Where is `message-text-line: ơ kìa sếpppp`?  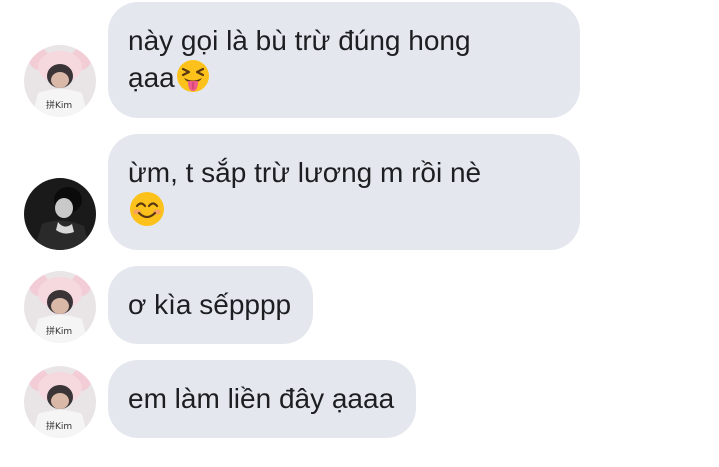 message-text-line: ơ kìa sếpppp is located at coordinates (210, 304).